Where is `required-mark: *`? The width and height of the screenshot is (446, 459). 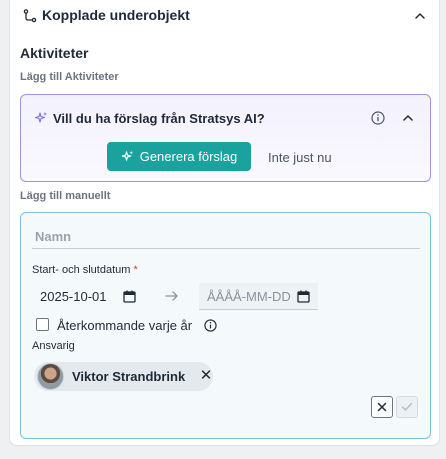 required-mark: * is located at coordinates (135, 270).